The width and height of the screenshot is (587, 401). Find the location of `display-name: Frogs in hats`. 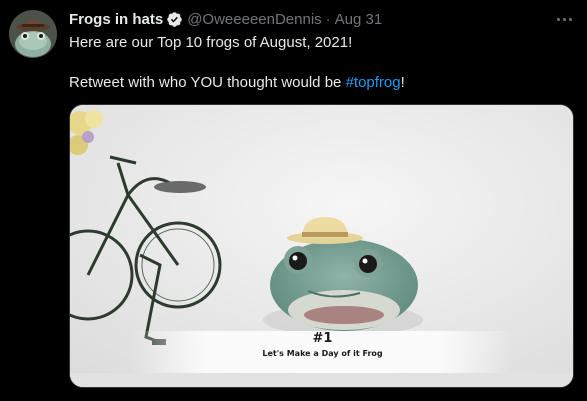

display-name: Frogs in hats is located at coordinates (116, 19).